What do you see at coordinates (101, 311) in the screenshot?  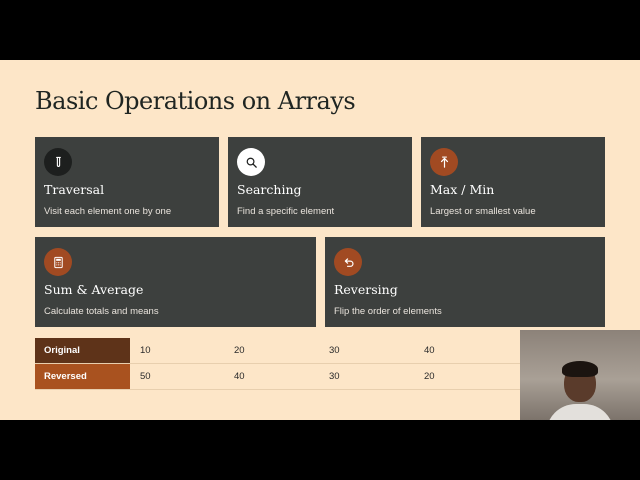 I see `card-description: Calculate totals and means` at bounding box center [101, 311].